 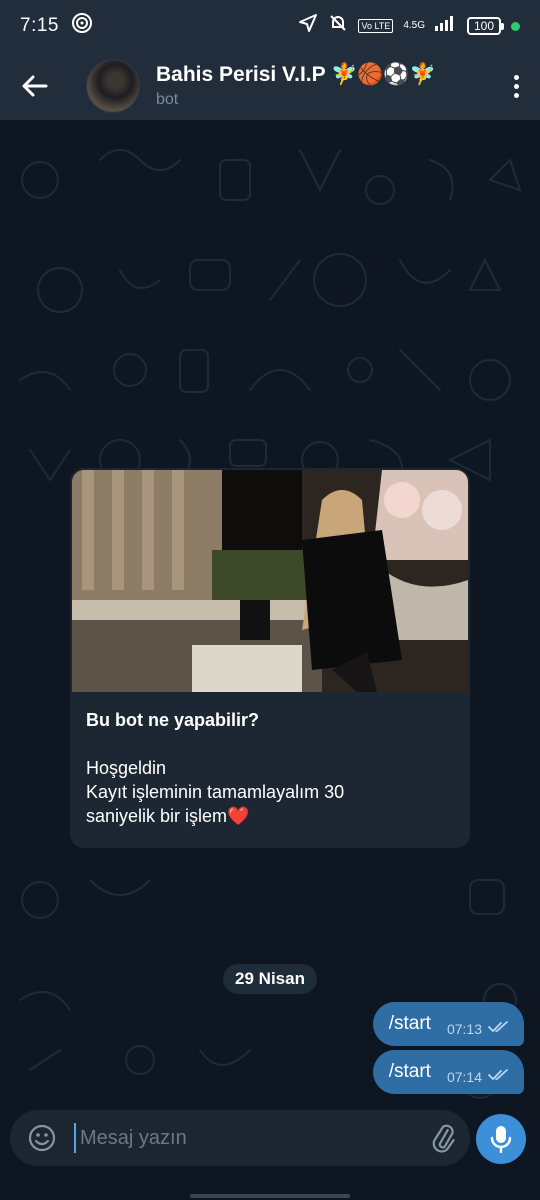 What do you see at coordinates (515, 26) in the screenshot?
I see `privacy-indicator-dot` at bounding box center [515, 26].